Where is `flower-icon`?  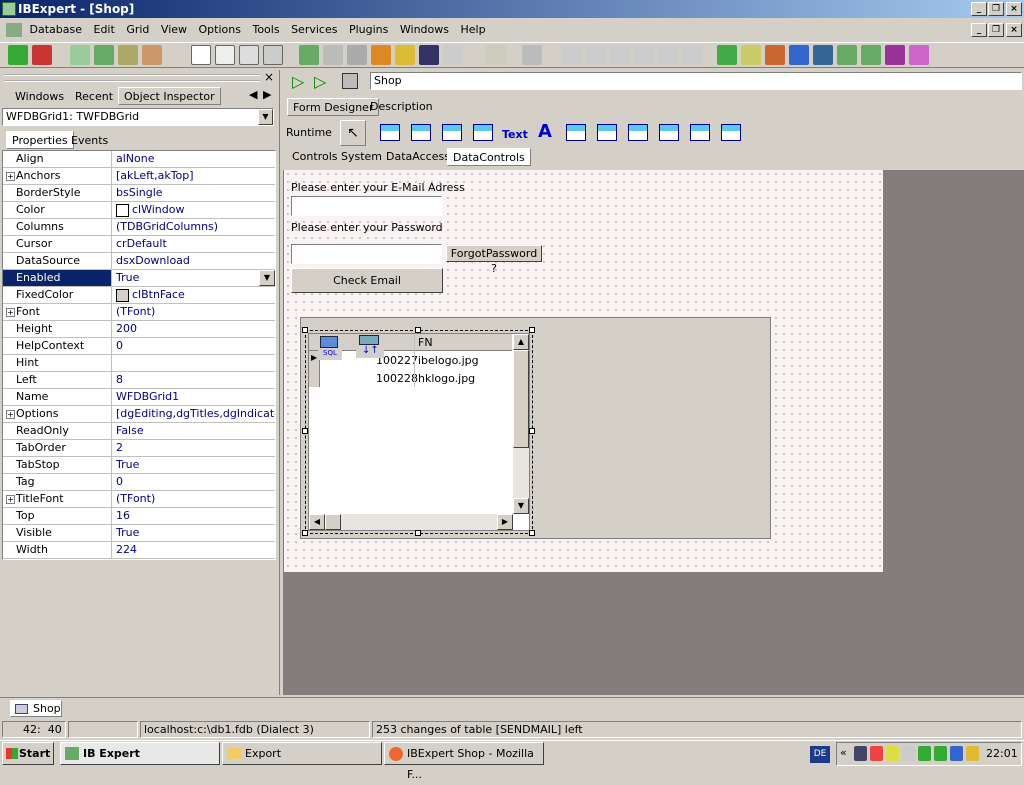
flower-icon is located at coordinates (876, 753).